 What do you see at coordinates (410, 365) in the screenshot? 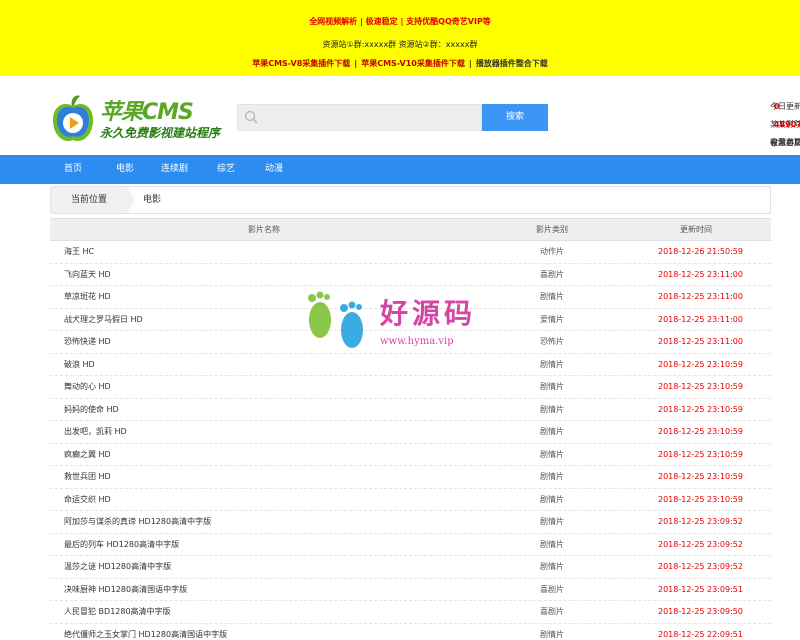
I see `table-row: 破浪 HD 剧情片 2018-12-25 23:10:59` at bounding box center [410, 365].